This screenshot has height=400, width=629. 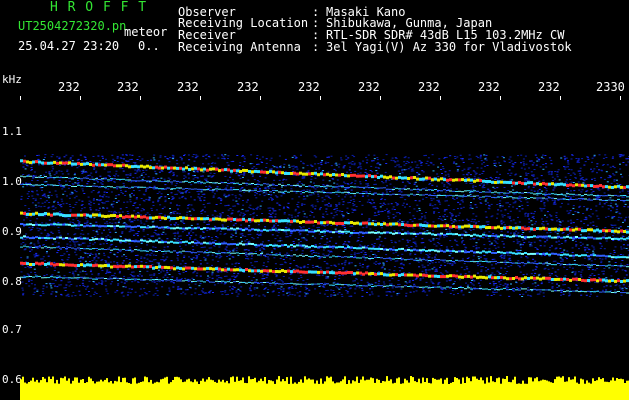 I want to click on x-tick-end: 2330, so click(x=610, y=87).